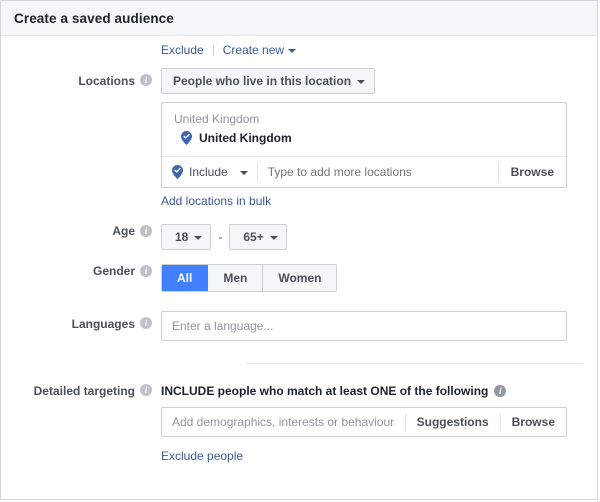 Image resolution: width=600 pixels, height=502 pixels. I want to click on age-min-value: 18, so click(182, 237).